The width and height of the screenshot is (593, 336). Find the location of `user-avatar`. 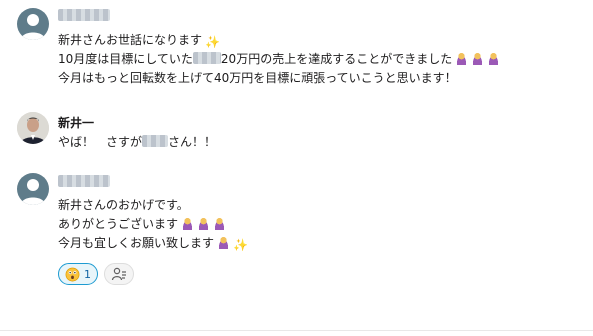

user-avatar is located at coordinates (33, 128).